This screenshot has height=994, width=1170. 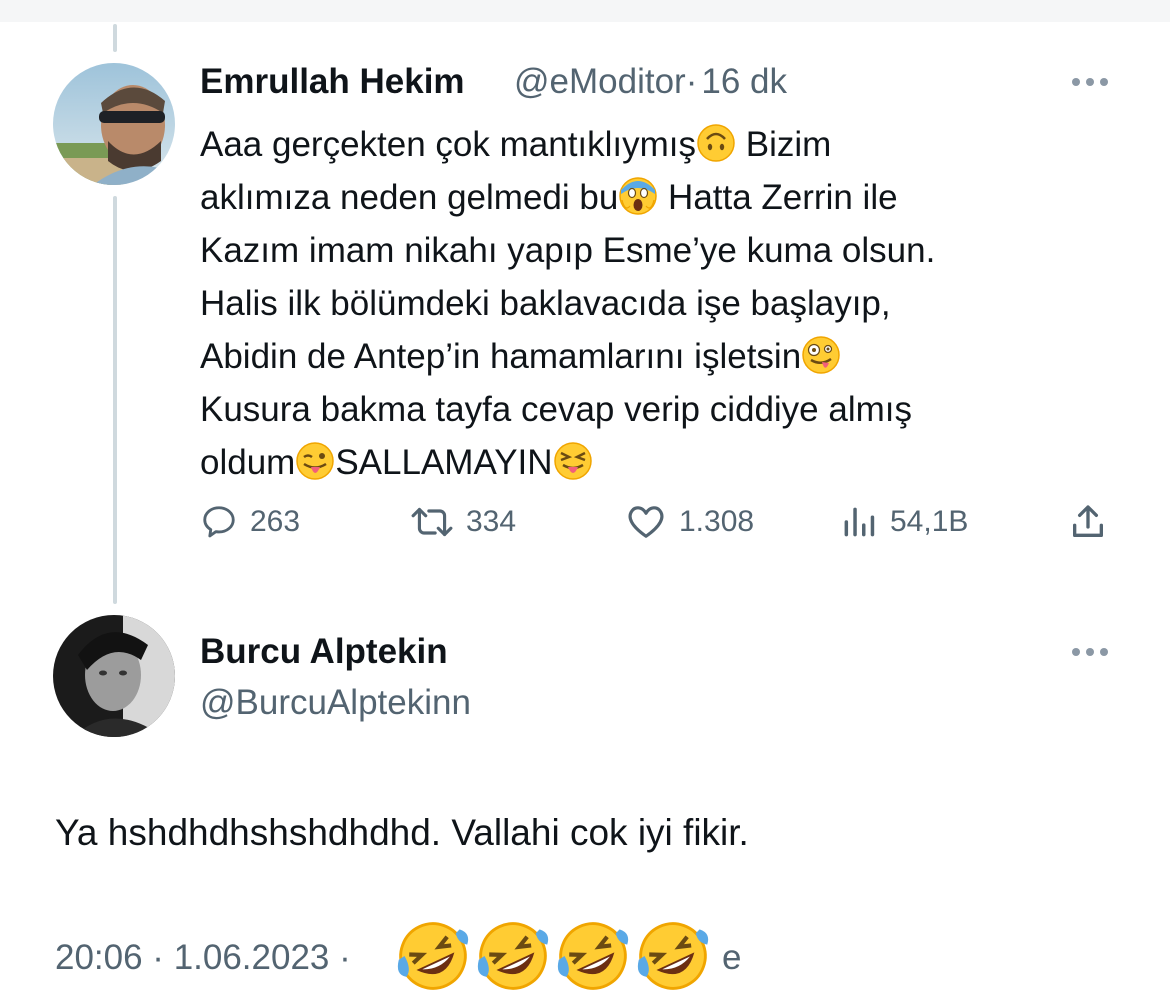 I want to click on retweet-count: 334, so click(x=491, y=521).